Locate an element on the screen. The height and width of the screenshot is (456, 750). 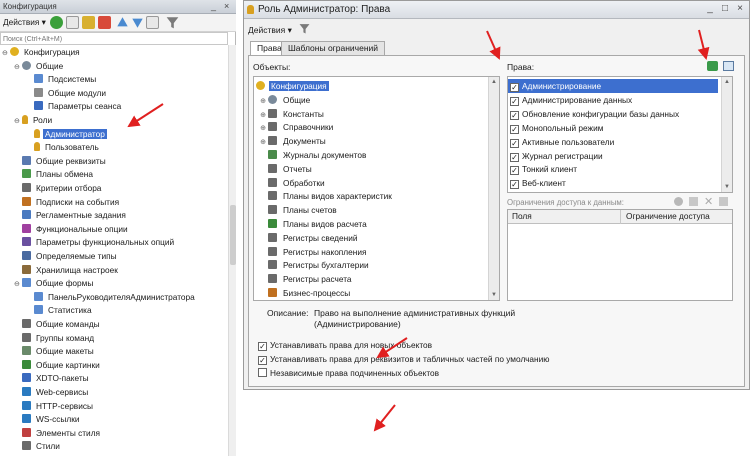
arrow-to-rights-label is located at coordinates (493, 45).